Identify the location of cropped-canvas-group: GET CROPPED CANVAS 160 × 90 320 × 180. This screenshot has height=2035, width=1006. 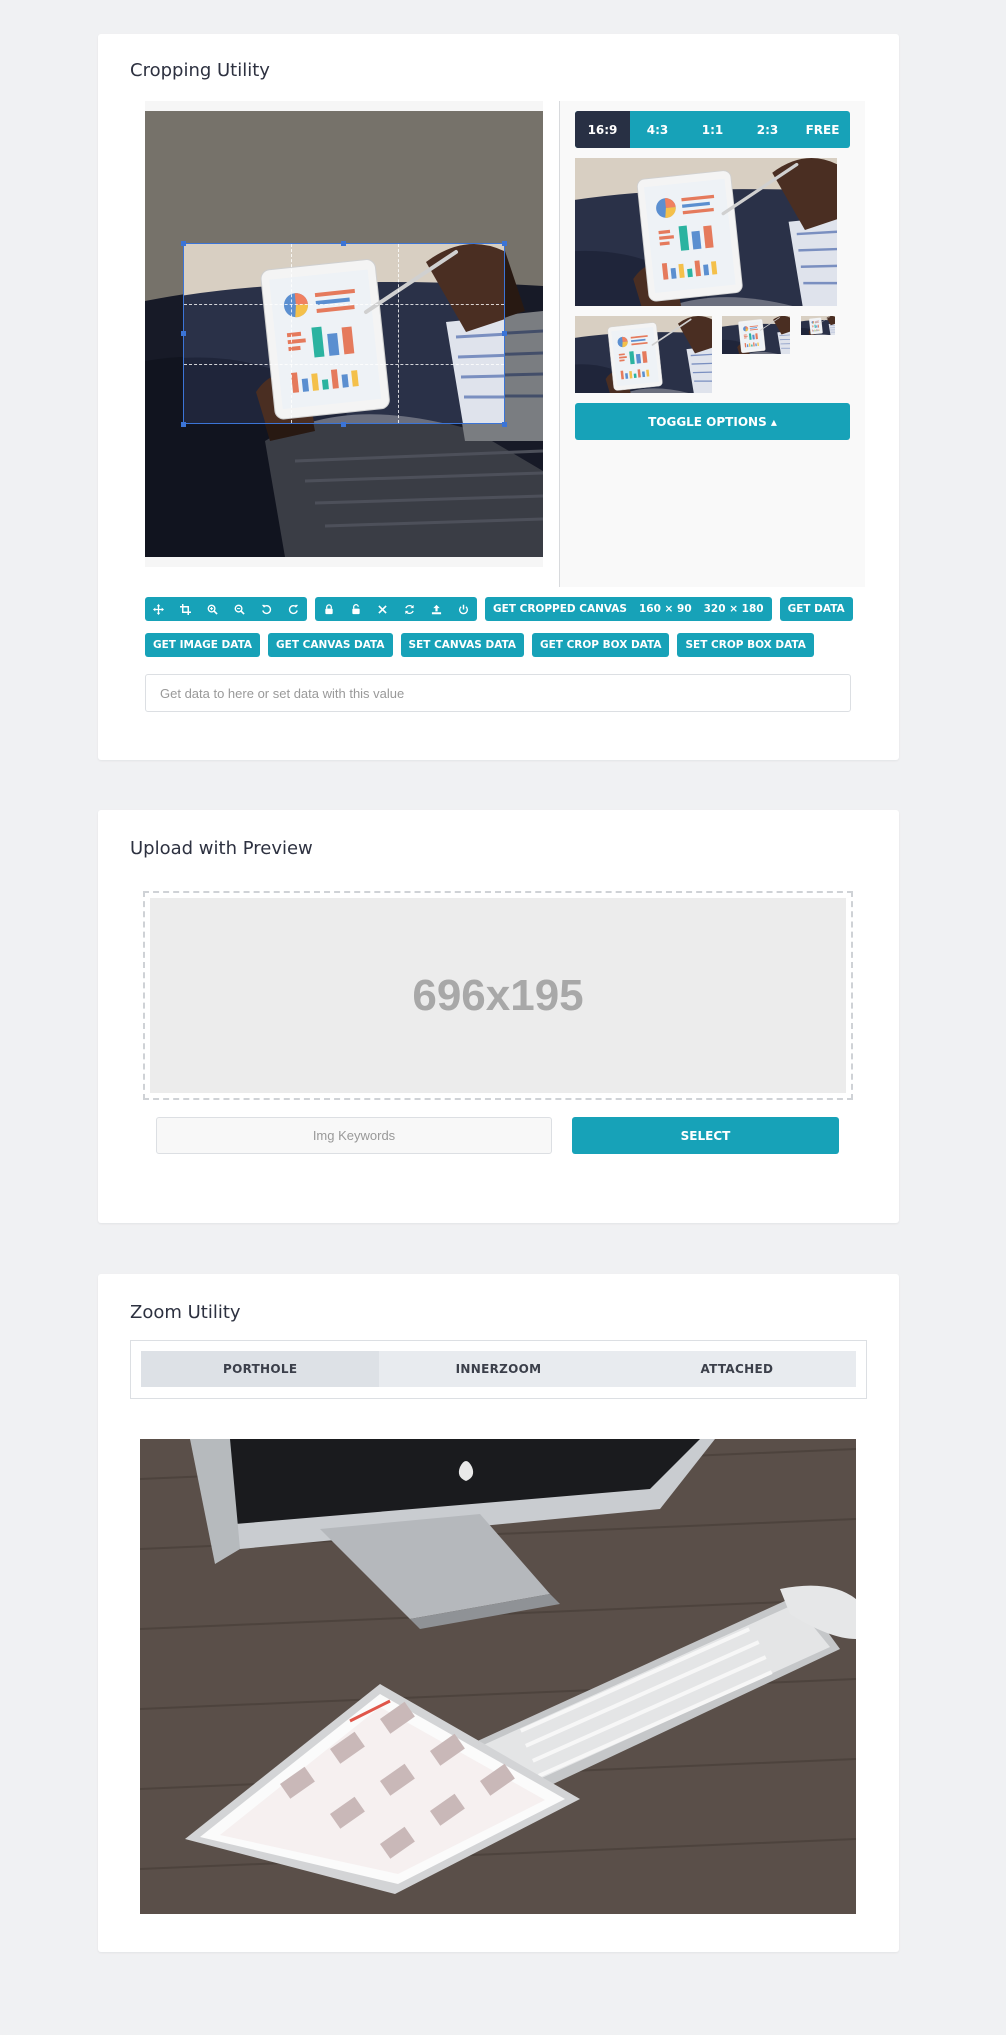
(628, 609).